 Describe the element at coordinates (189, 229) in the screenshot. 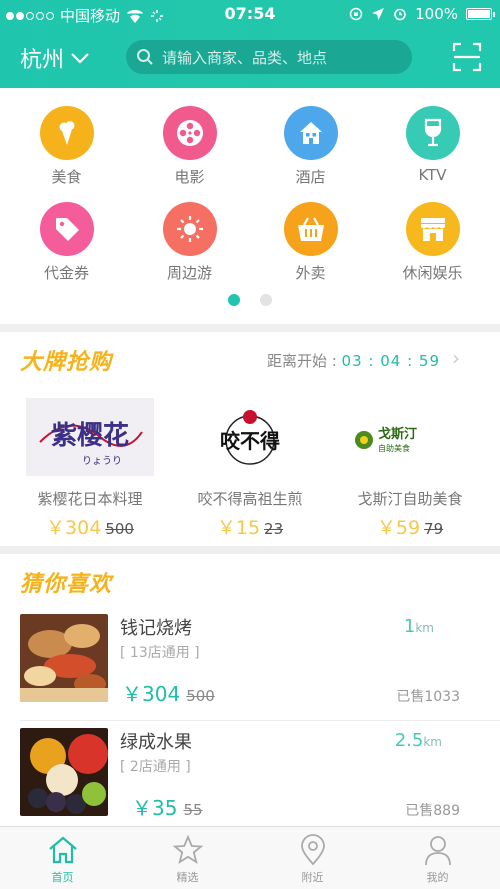

I see `sun-icon` at that location.